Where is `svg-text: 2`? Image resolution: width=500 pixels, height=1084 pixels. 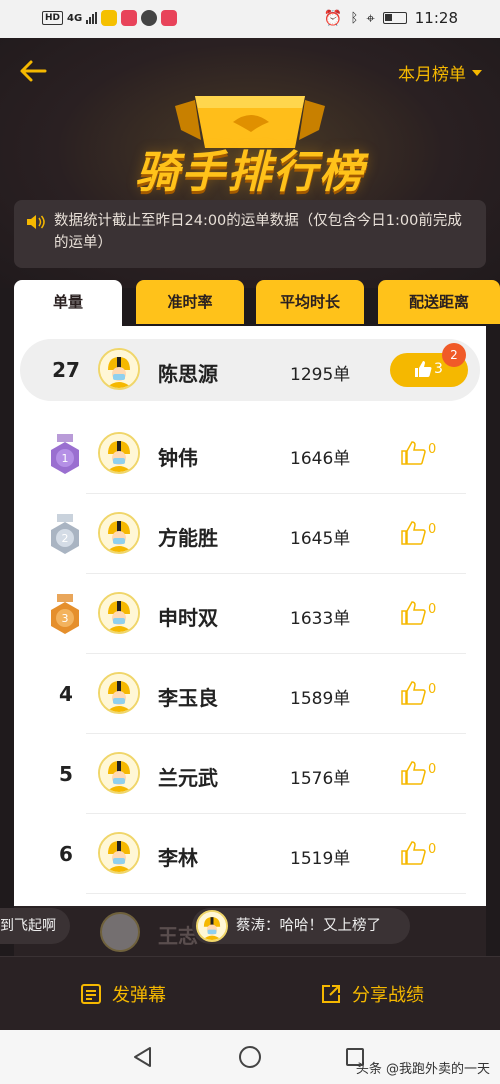
svg-text: 2 is located at coordinates (65, 538).